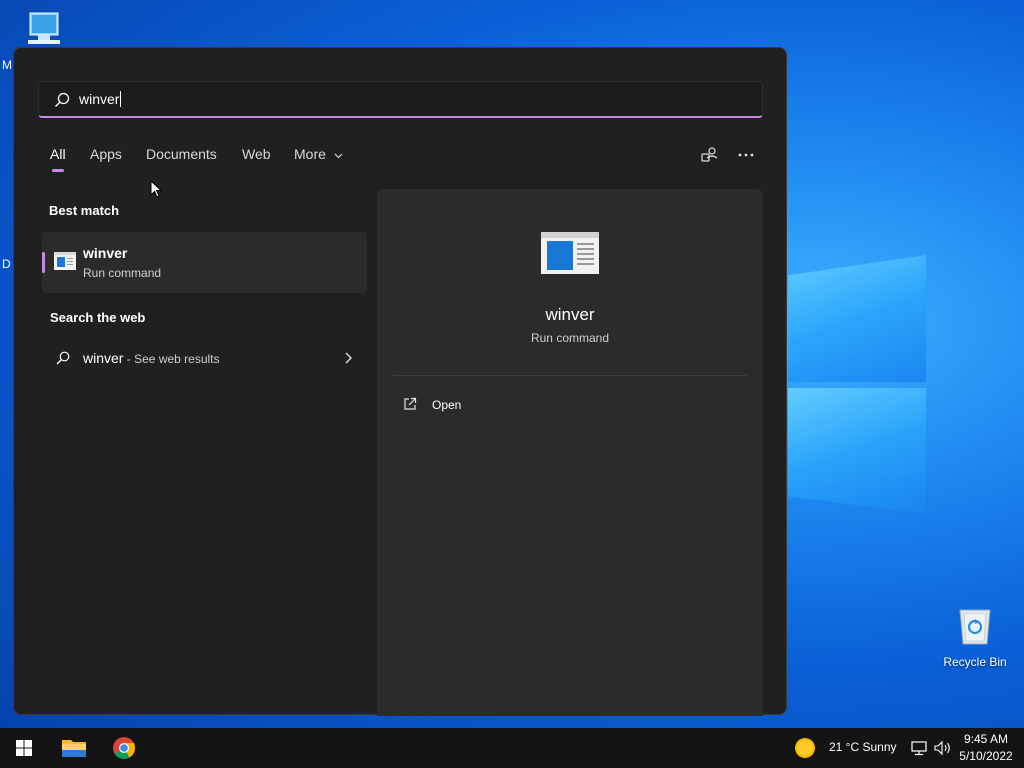  What do you see at coordinates (400, 99) in the screenshot?
I see `search-box: winver` at bounding box center [400, 99].